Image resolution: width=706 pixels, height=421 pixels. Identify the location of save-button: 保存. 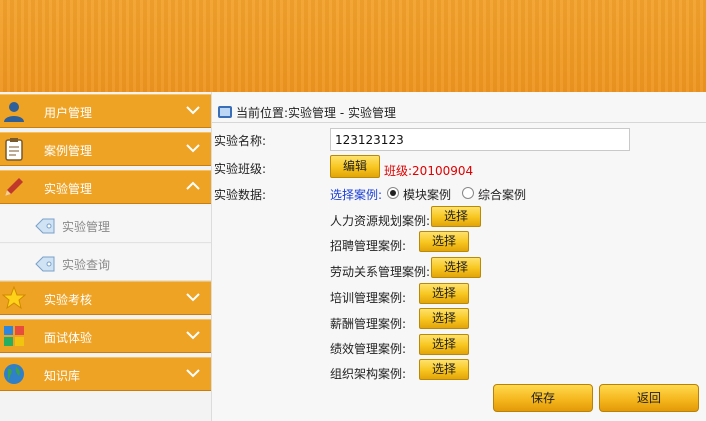
(543, 398).